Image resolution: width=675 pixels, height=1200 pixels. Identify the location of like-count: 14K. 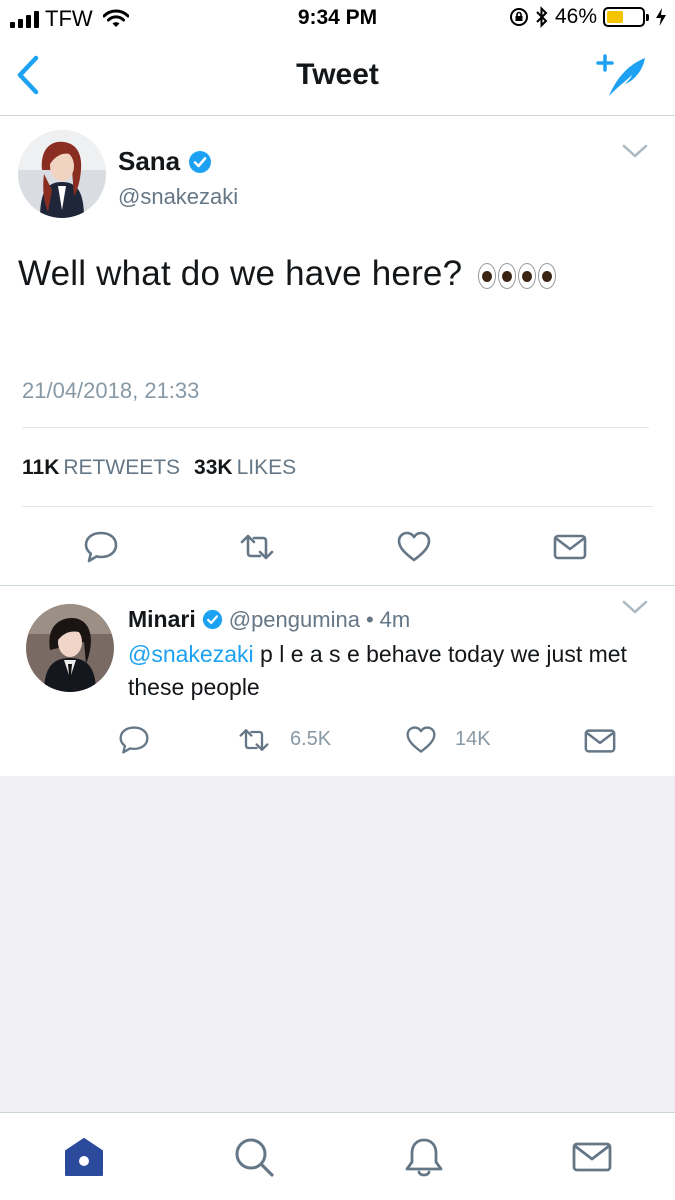
(473, 739).